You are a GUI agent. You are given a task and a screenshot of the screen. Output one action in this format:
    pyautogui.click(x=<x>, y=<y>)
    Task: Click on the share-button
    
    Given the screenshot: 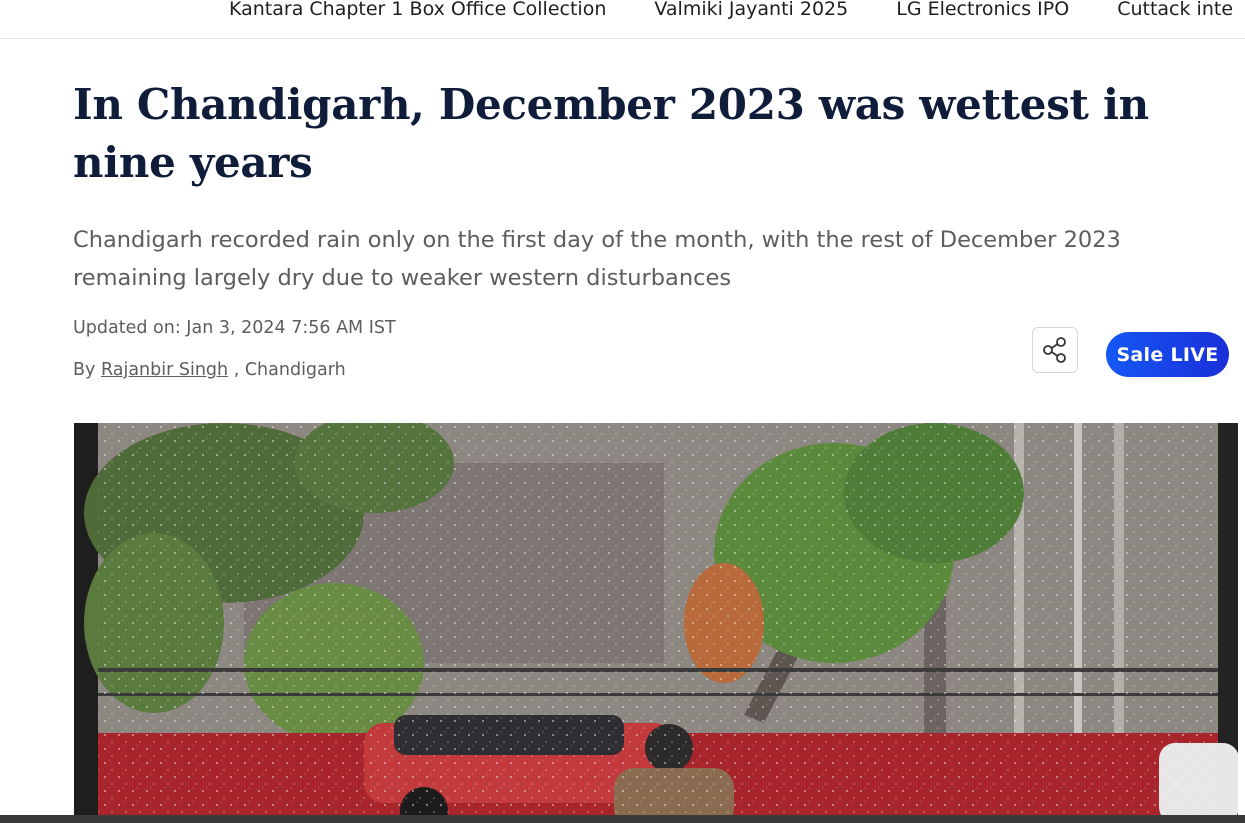 What is the action you would take?
    pyautogui.click(x=1055, y=350)
    